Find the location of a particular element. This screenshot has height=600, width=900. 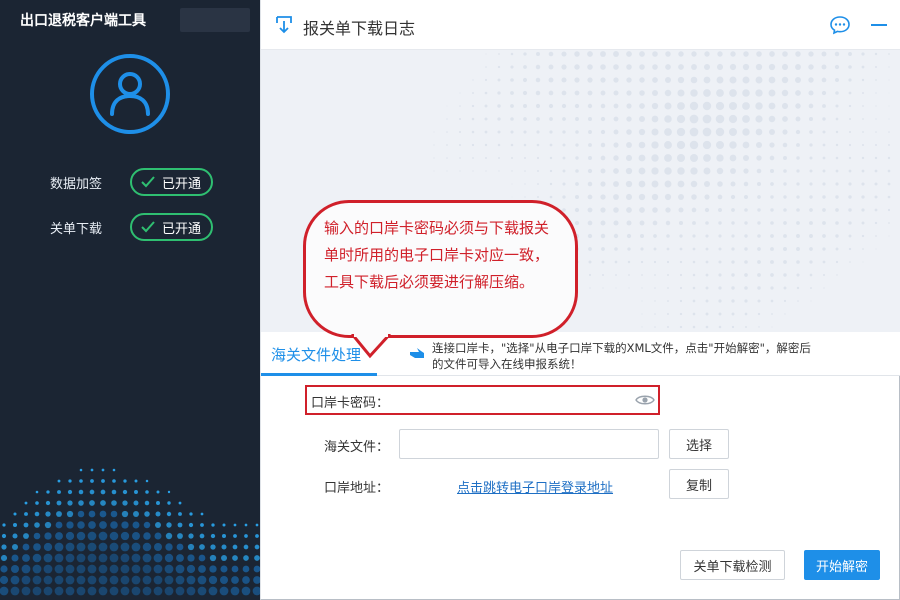

password-label: 口岸卡密码： is located at coordinates (350, 403).